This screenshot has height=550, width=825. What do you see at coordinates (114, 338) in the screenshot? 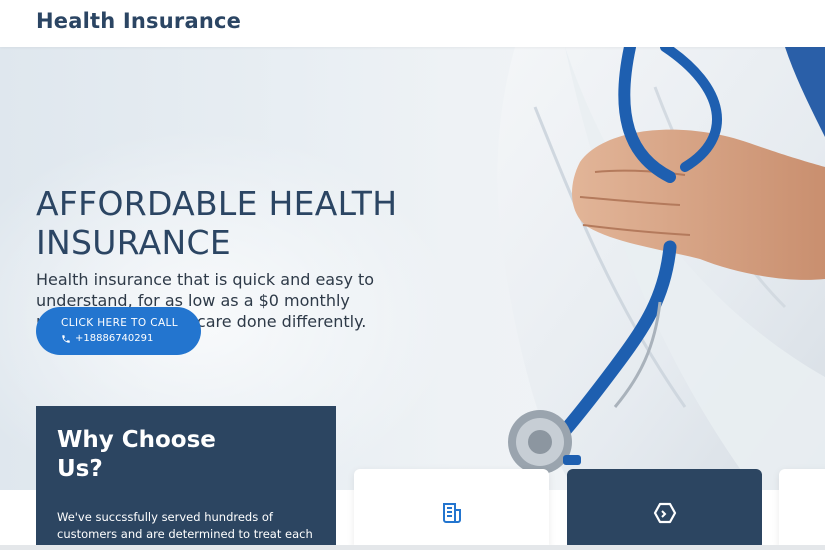
I see `call-phone-number: +18886740291` at bounding box center [114, 338].